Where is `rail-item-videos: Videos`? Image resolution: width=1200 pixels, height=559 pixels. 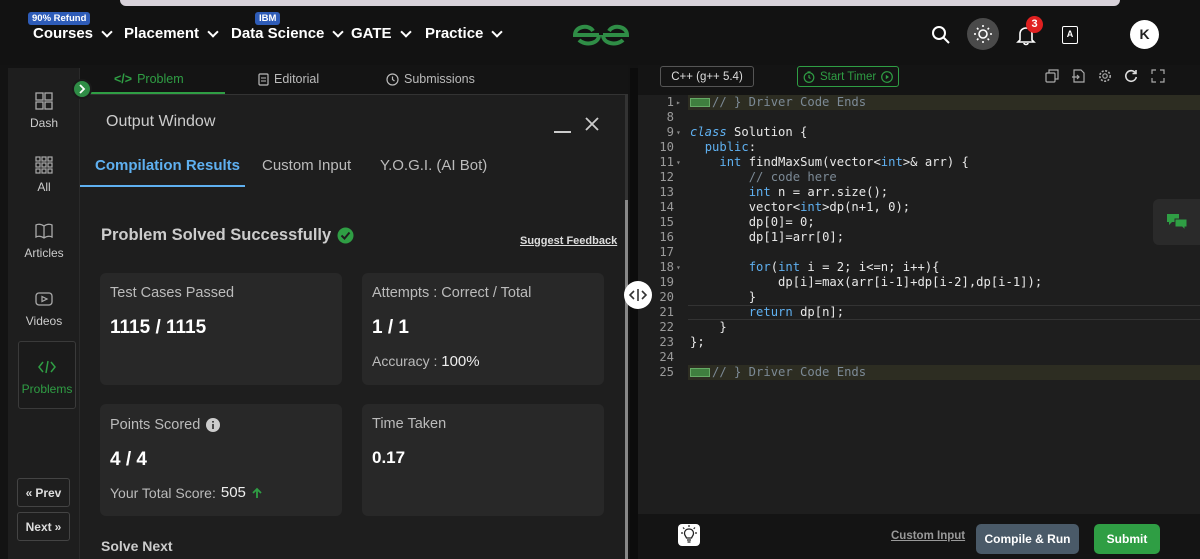
rail-item-videos: Videos is located at coordinates (44, 309).